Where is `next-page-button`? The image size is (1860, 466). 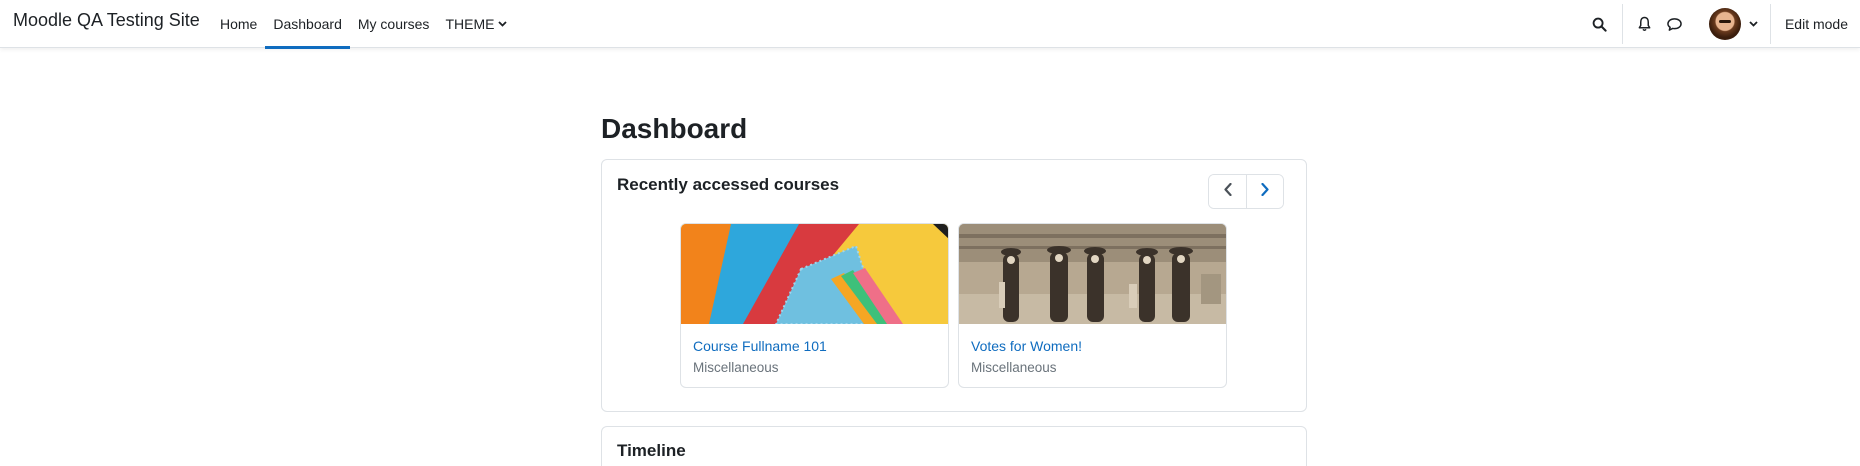 next-page-button is located at coordinates (1264, 191).